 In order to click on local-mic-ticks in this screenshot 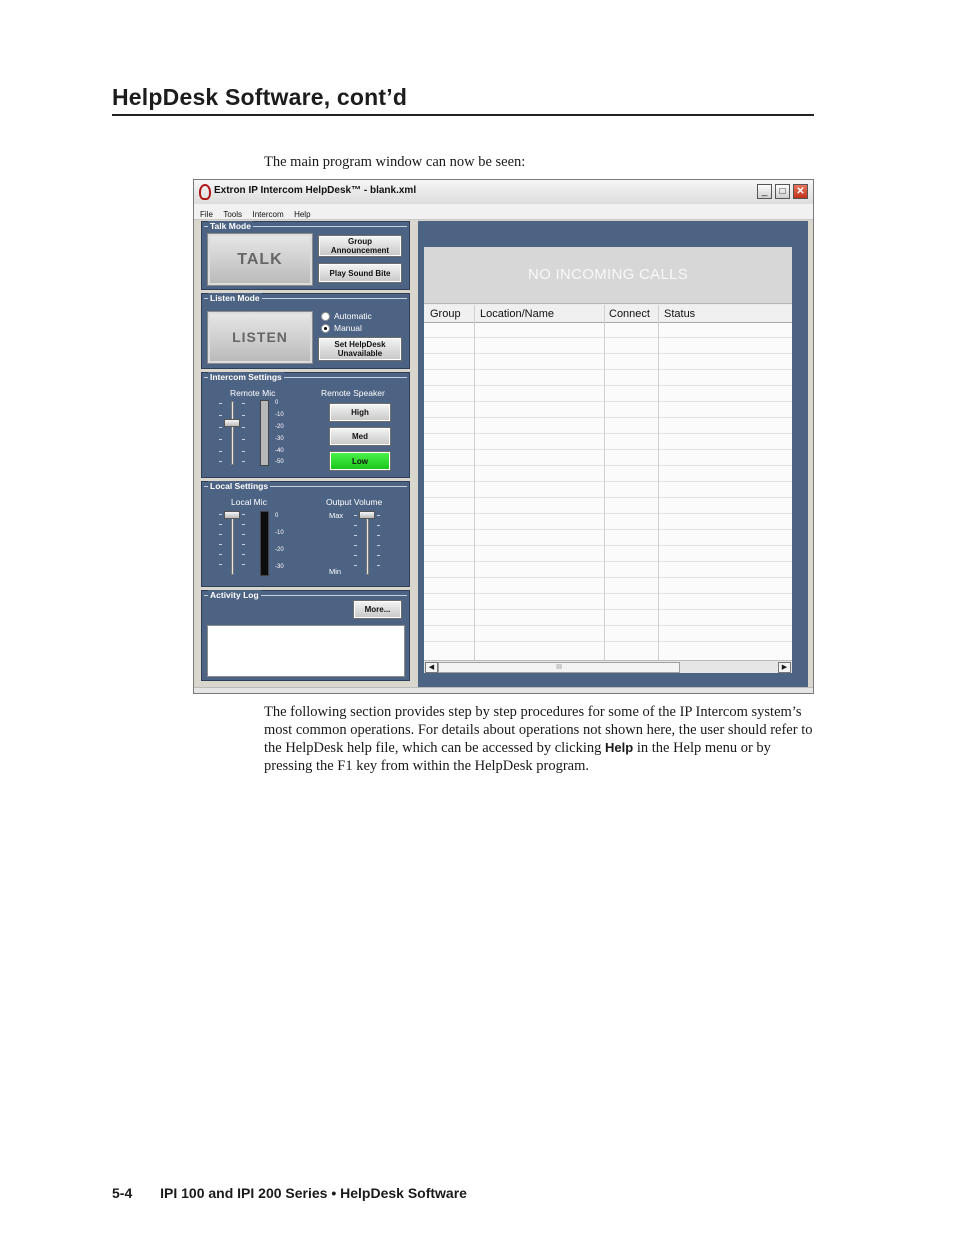, I will do `click(220, 542)`.